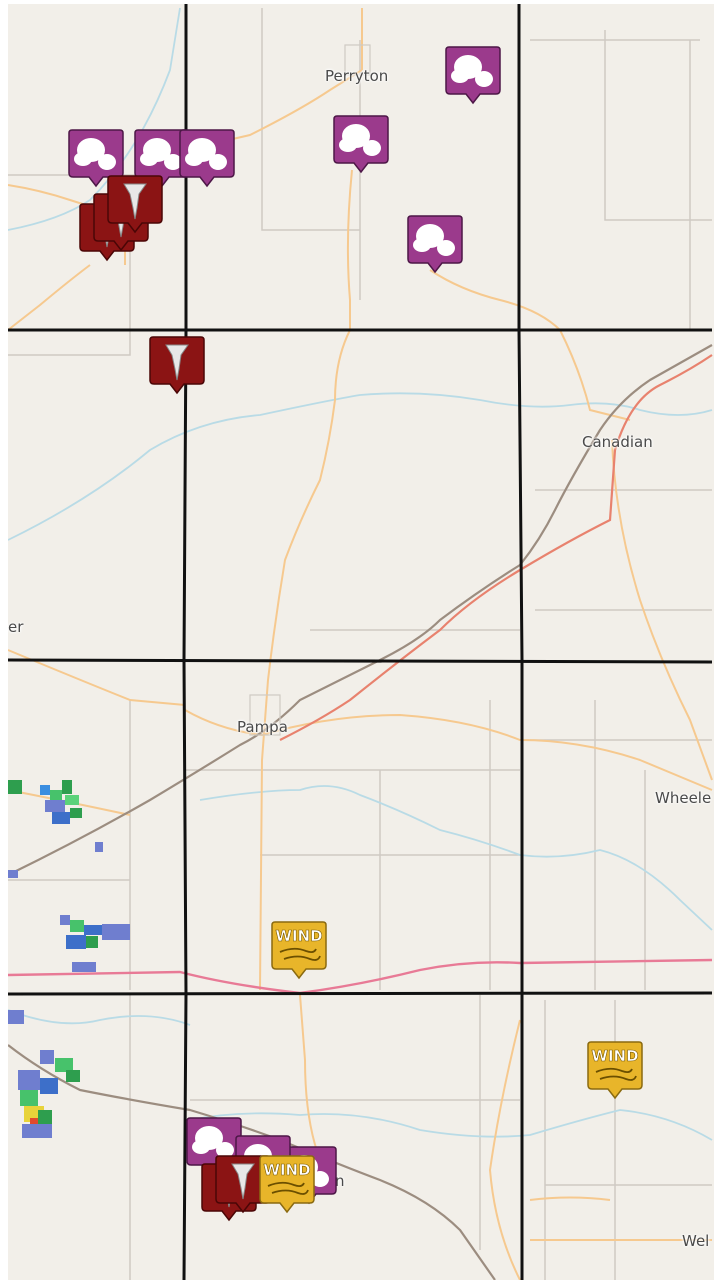 The height and width of the screenshot is (1280, 720). Describe the element at coordinates (717, 640) in the screenshot. I see `map-right-border` at that location.